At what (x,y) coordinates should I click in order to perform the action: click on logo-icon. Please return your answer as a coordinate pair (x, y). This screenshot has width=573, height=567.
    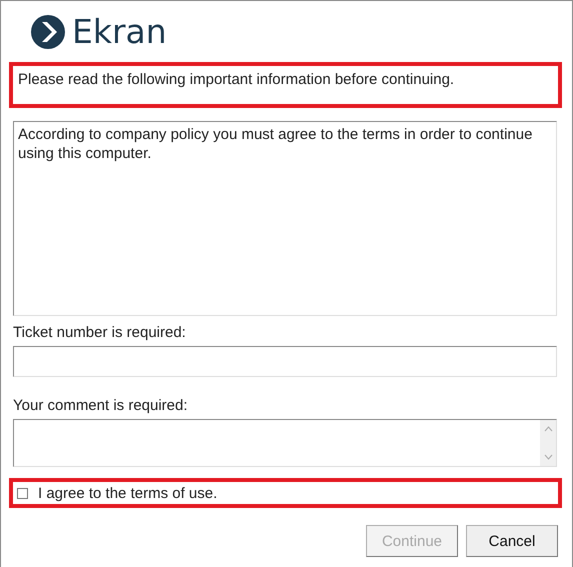
    Looking at the image, I should click on (48, 32).